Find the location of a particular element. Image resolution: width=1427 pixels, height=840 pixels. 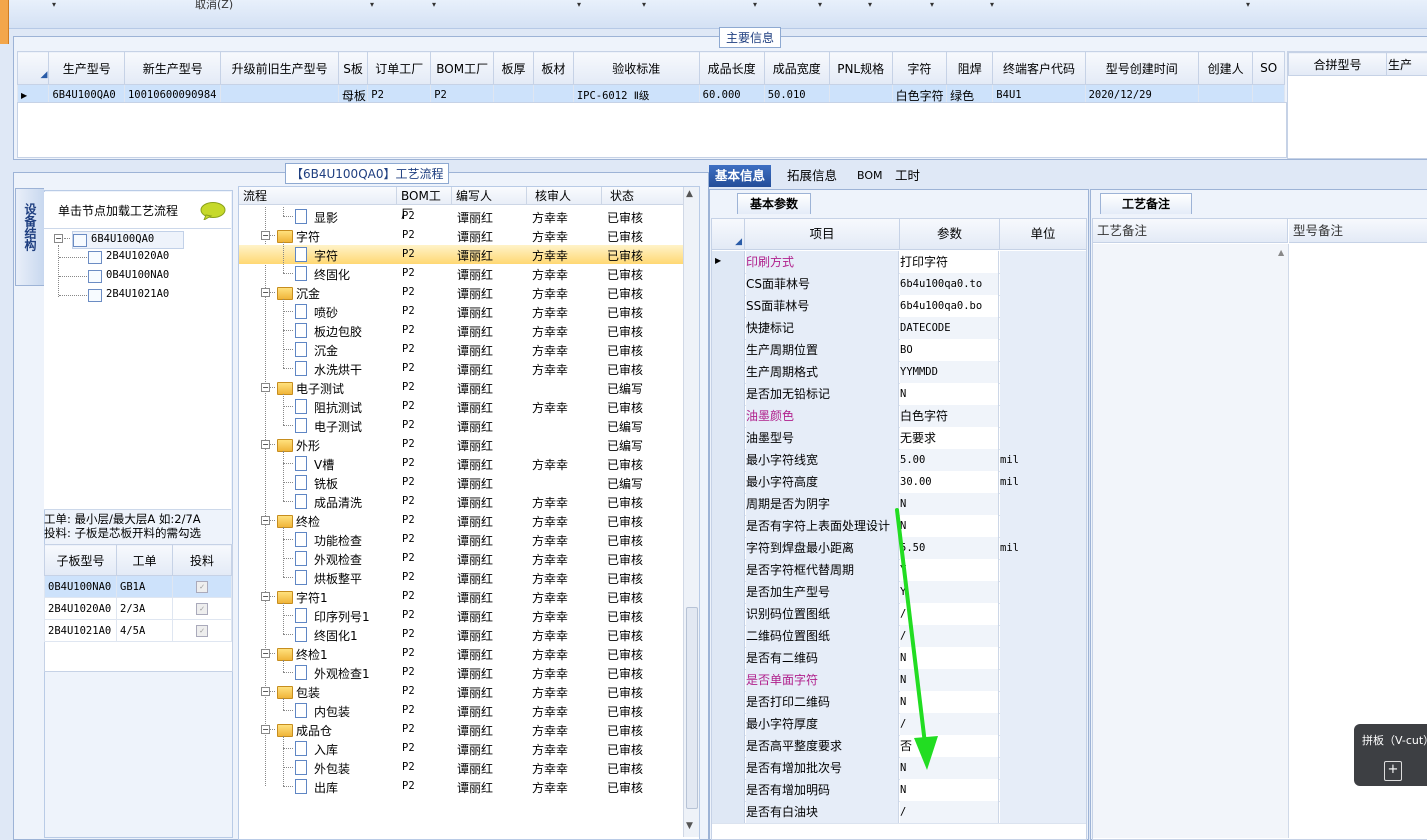

param-row: CS面菲林号6b4u100qa0.to is located at coordinates (899, 284).